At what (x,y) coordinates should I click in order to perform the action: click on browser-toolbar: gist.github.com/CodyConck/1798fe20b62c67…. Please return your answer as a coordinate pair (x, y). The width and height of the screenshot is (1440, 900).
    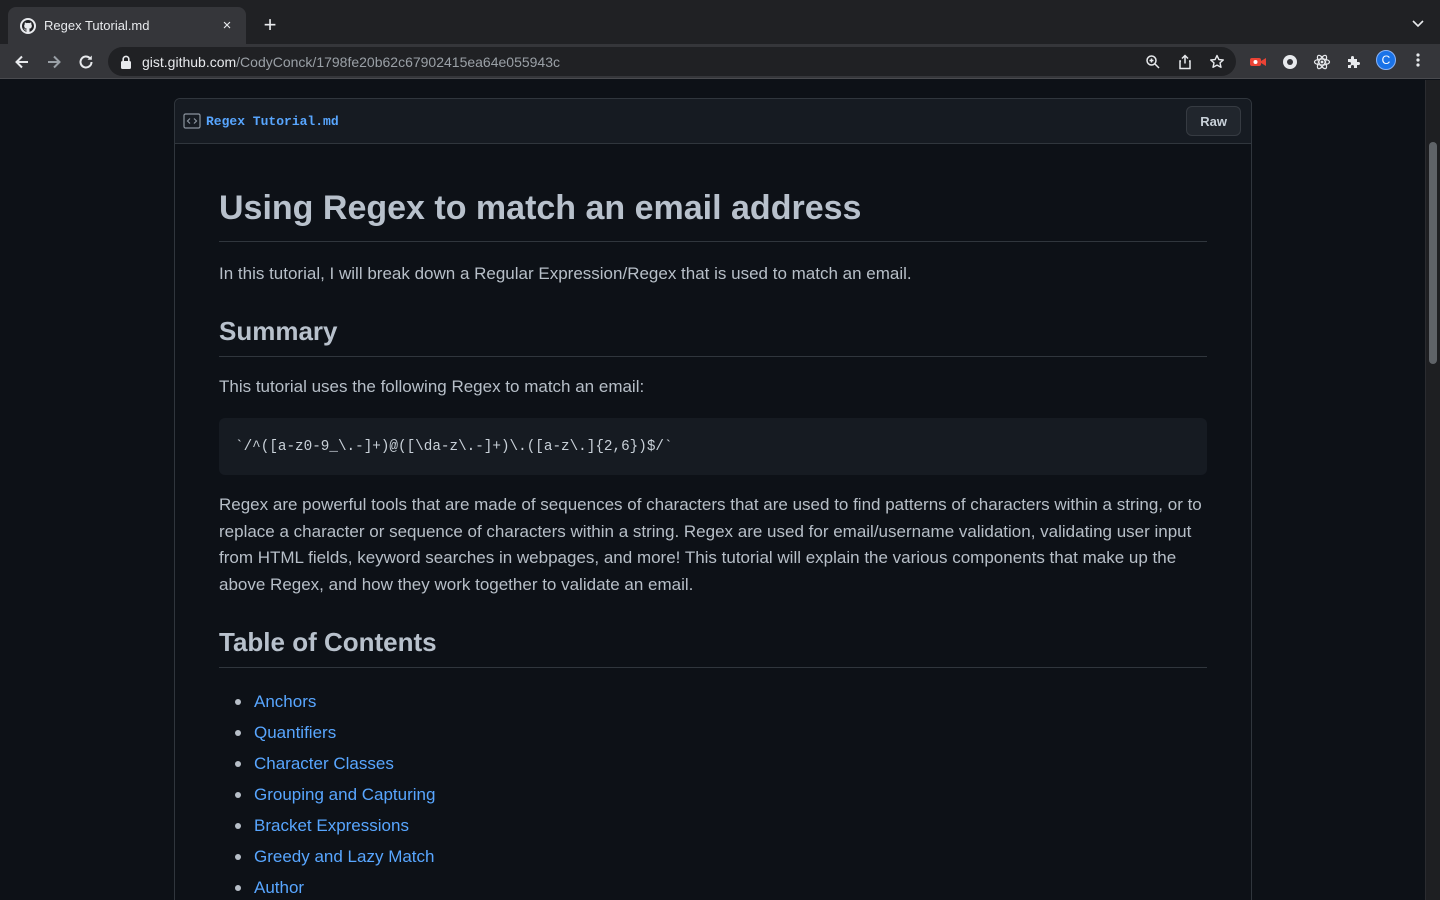
    Looking at the image, I should click on (720, 61).